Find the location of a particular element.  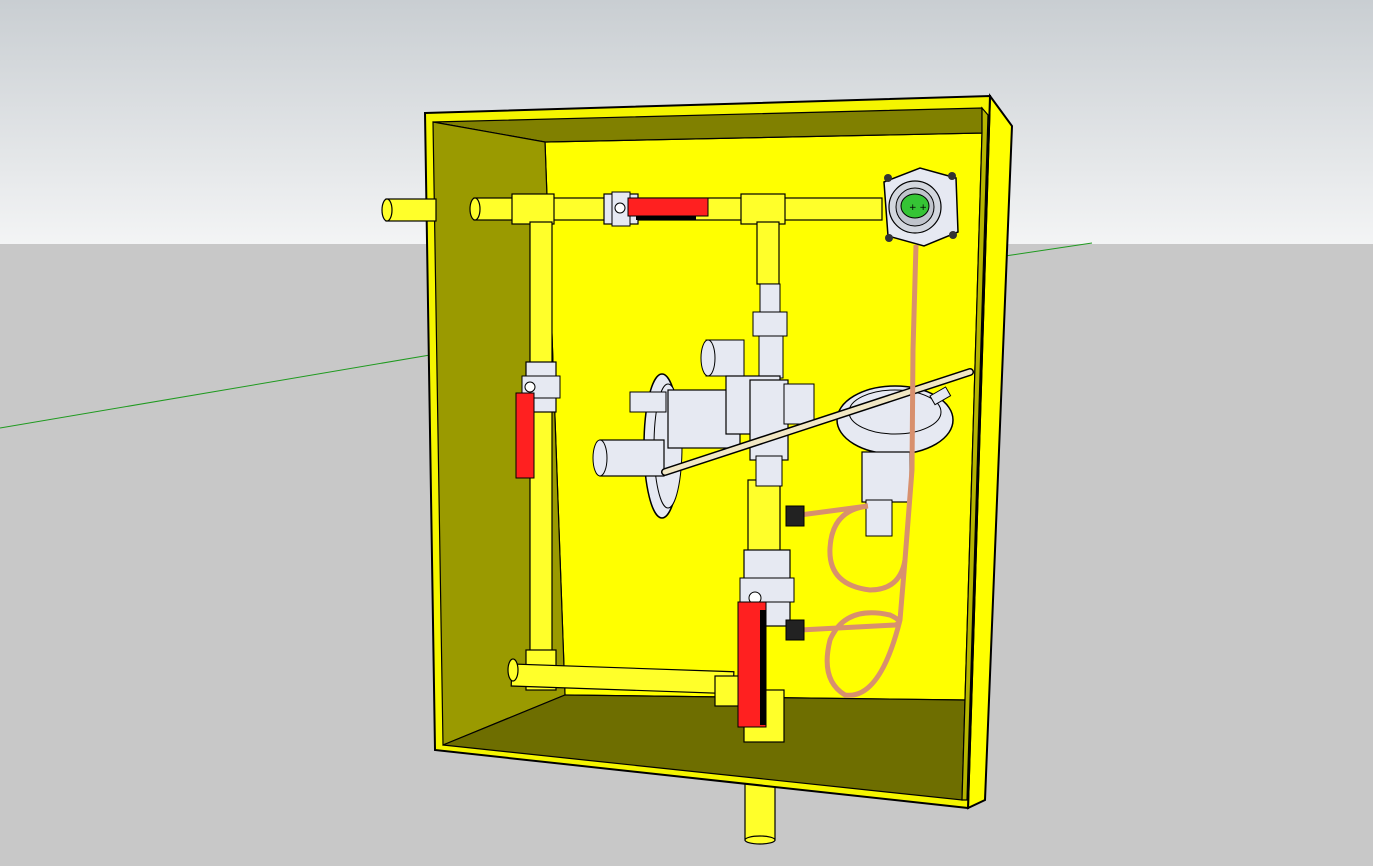

pressure-gauge: + + is located at coordinates (921, 207).